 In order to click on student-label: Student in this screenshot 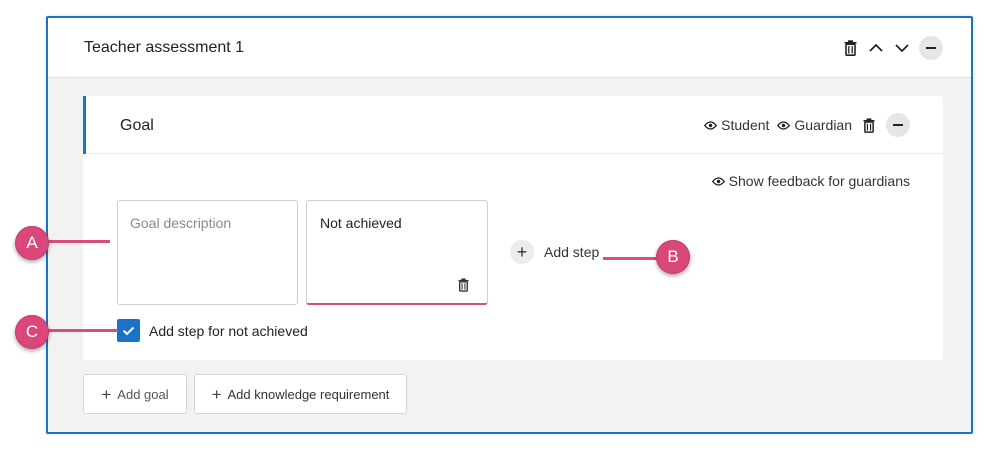, I will do `click(745, 125)`.